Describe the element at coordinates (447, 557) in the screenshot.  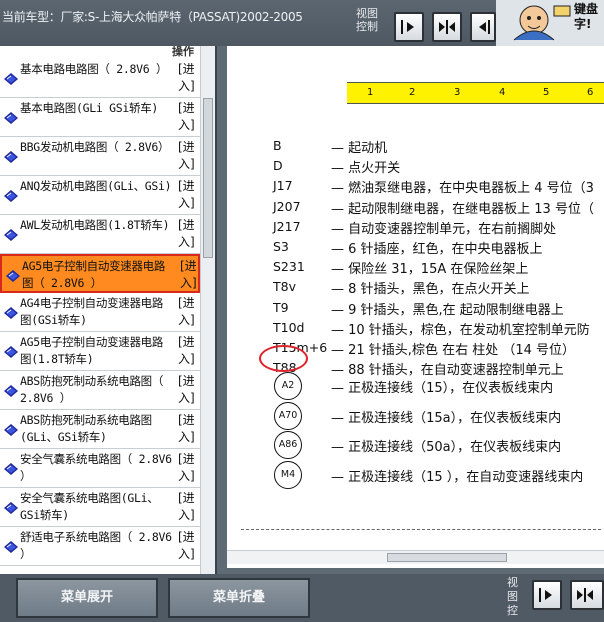
I see `horizontal-scrollbar-thumb` at that location.